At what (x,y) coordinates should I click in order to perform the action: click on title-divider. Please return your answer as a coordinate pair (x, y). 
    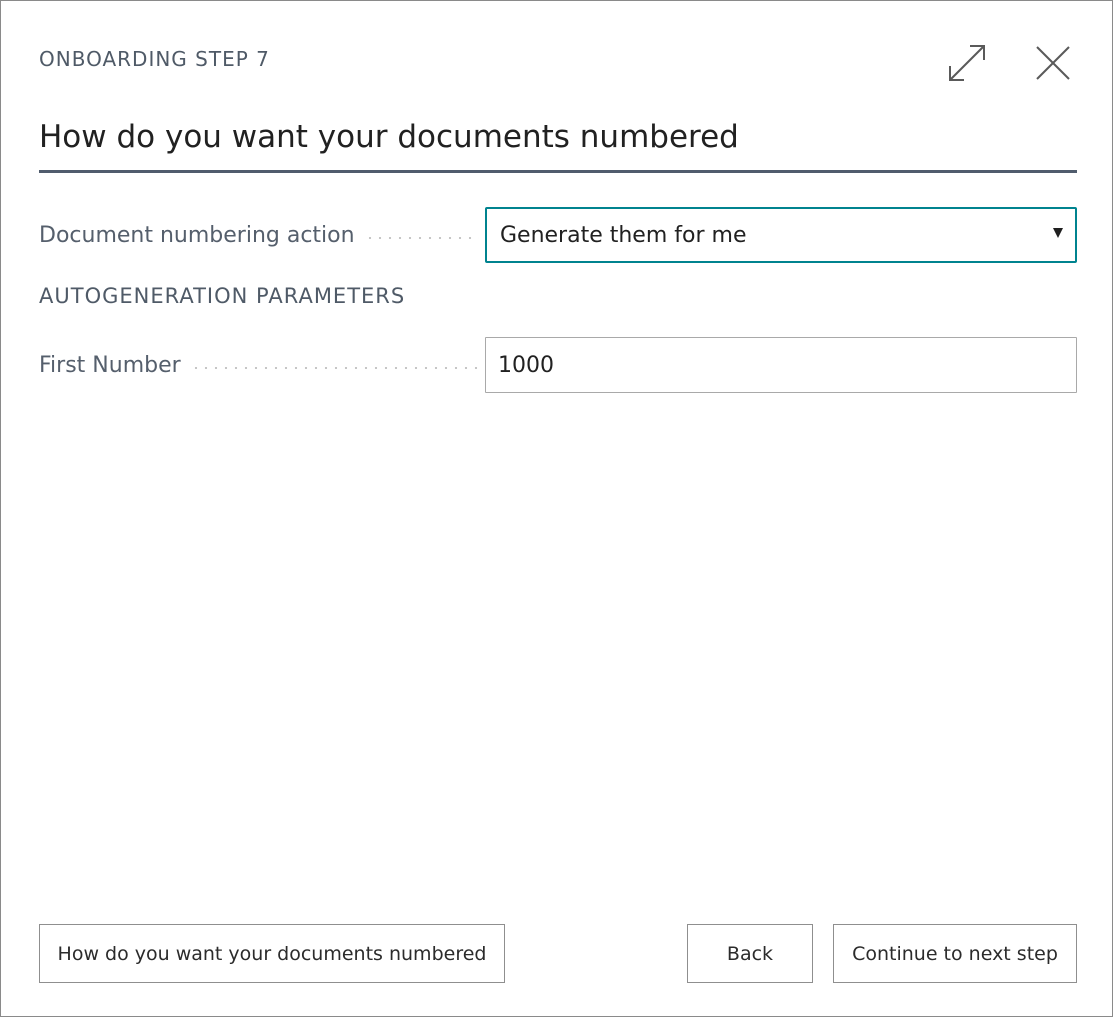
    Looking at the image, I should click on (558, 171).